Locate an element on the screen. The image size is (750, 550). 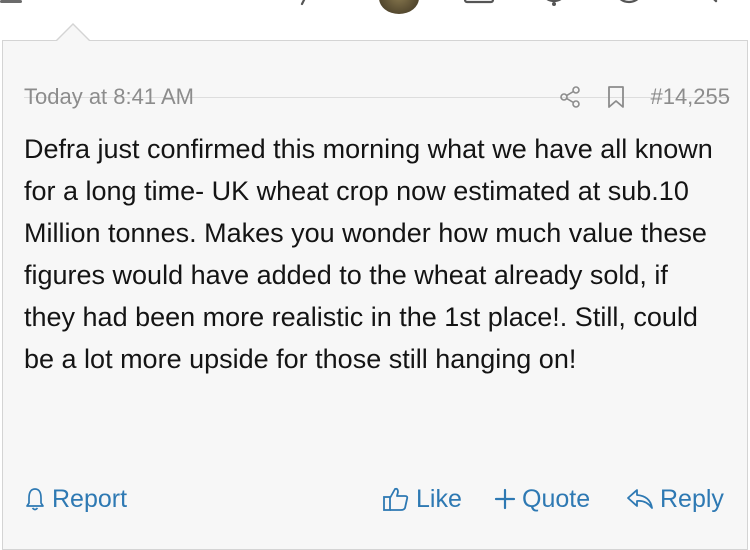
post-meta-actions: #14,255 is located at coordinates (644, 97).